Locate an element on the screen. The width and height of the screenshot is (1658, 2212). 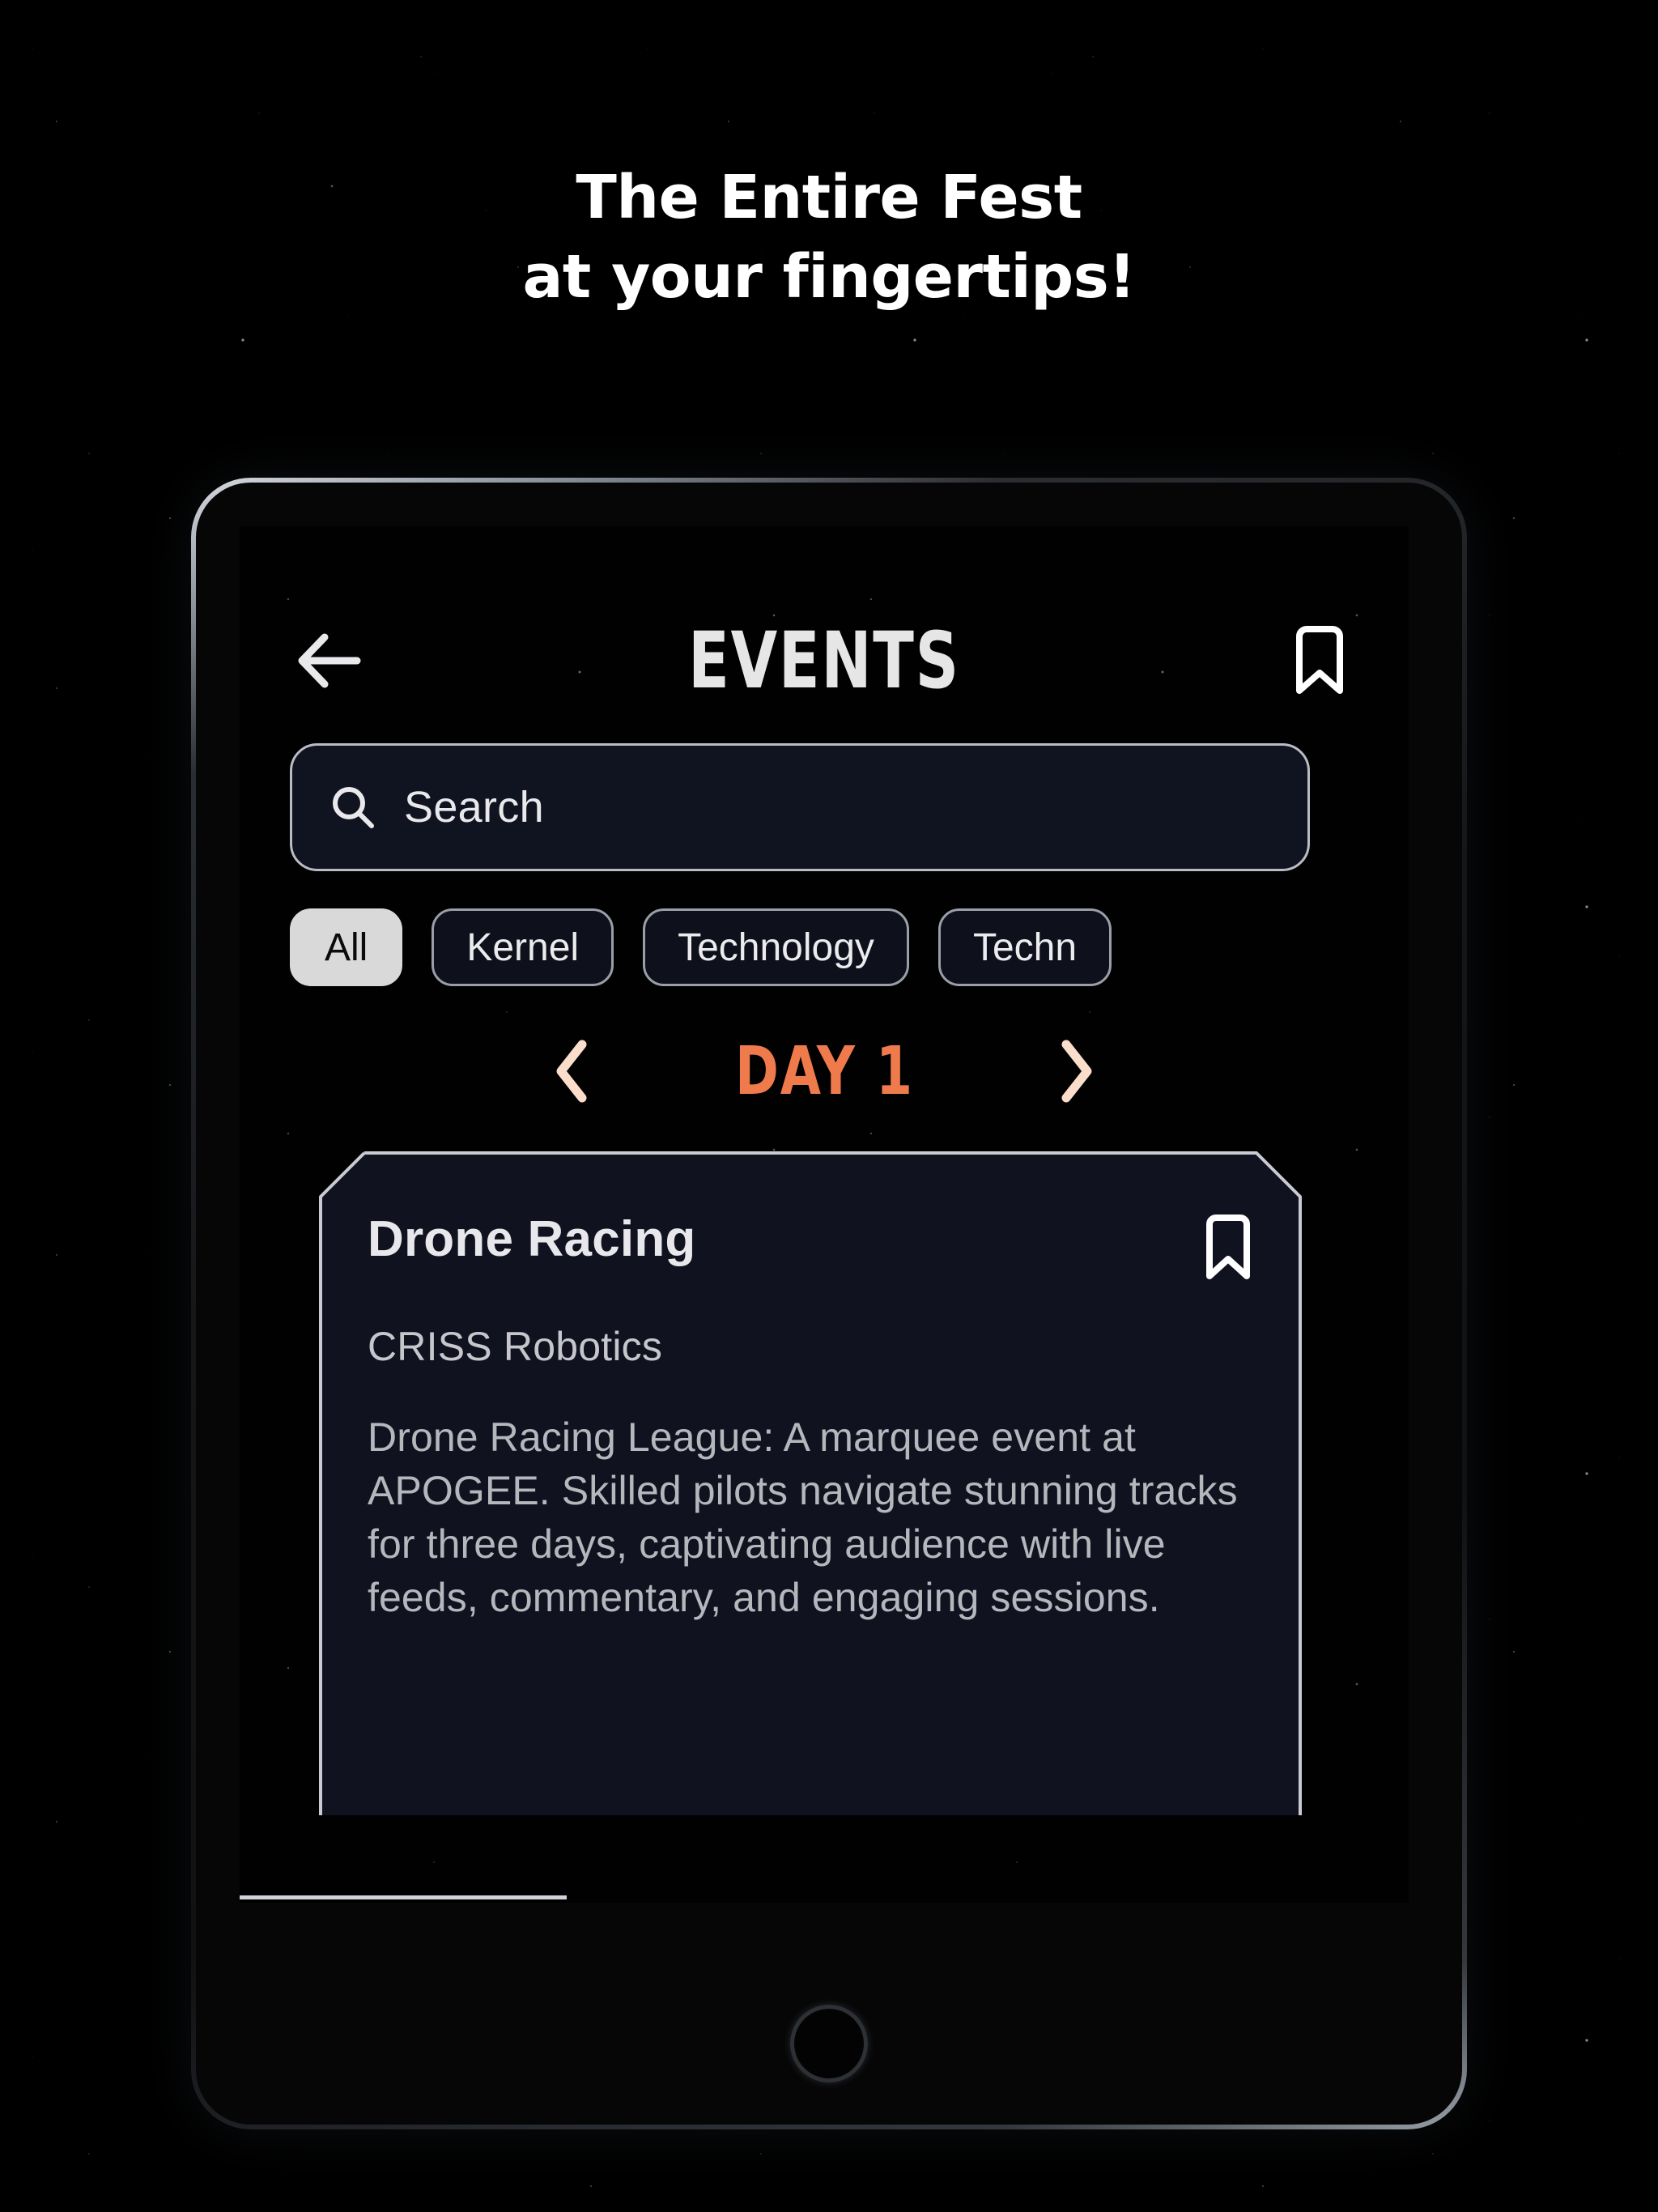
day-navigation: DAY 1 is located at coordinates (824, 1071).